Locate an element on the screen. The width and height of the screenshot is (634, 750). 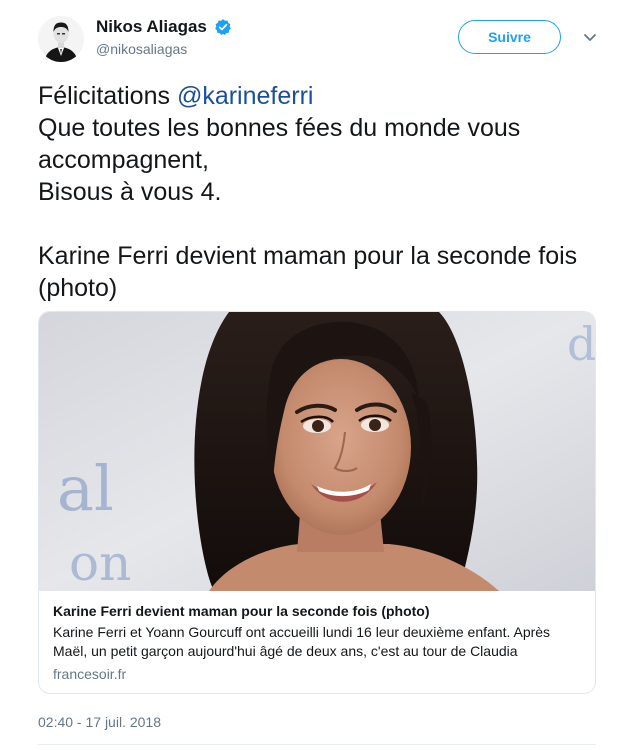
avatar is located at coordinates (61, 39).